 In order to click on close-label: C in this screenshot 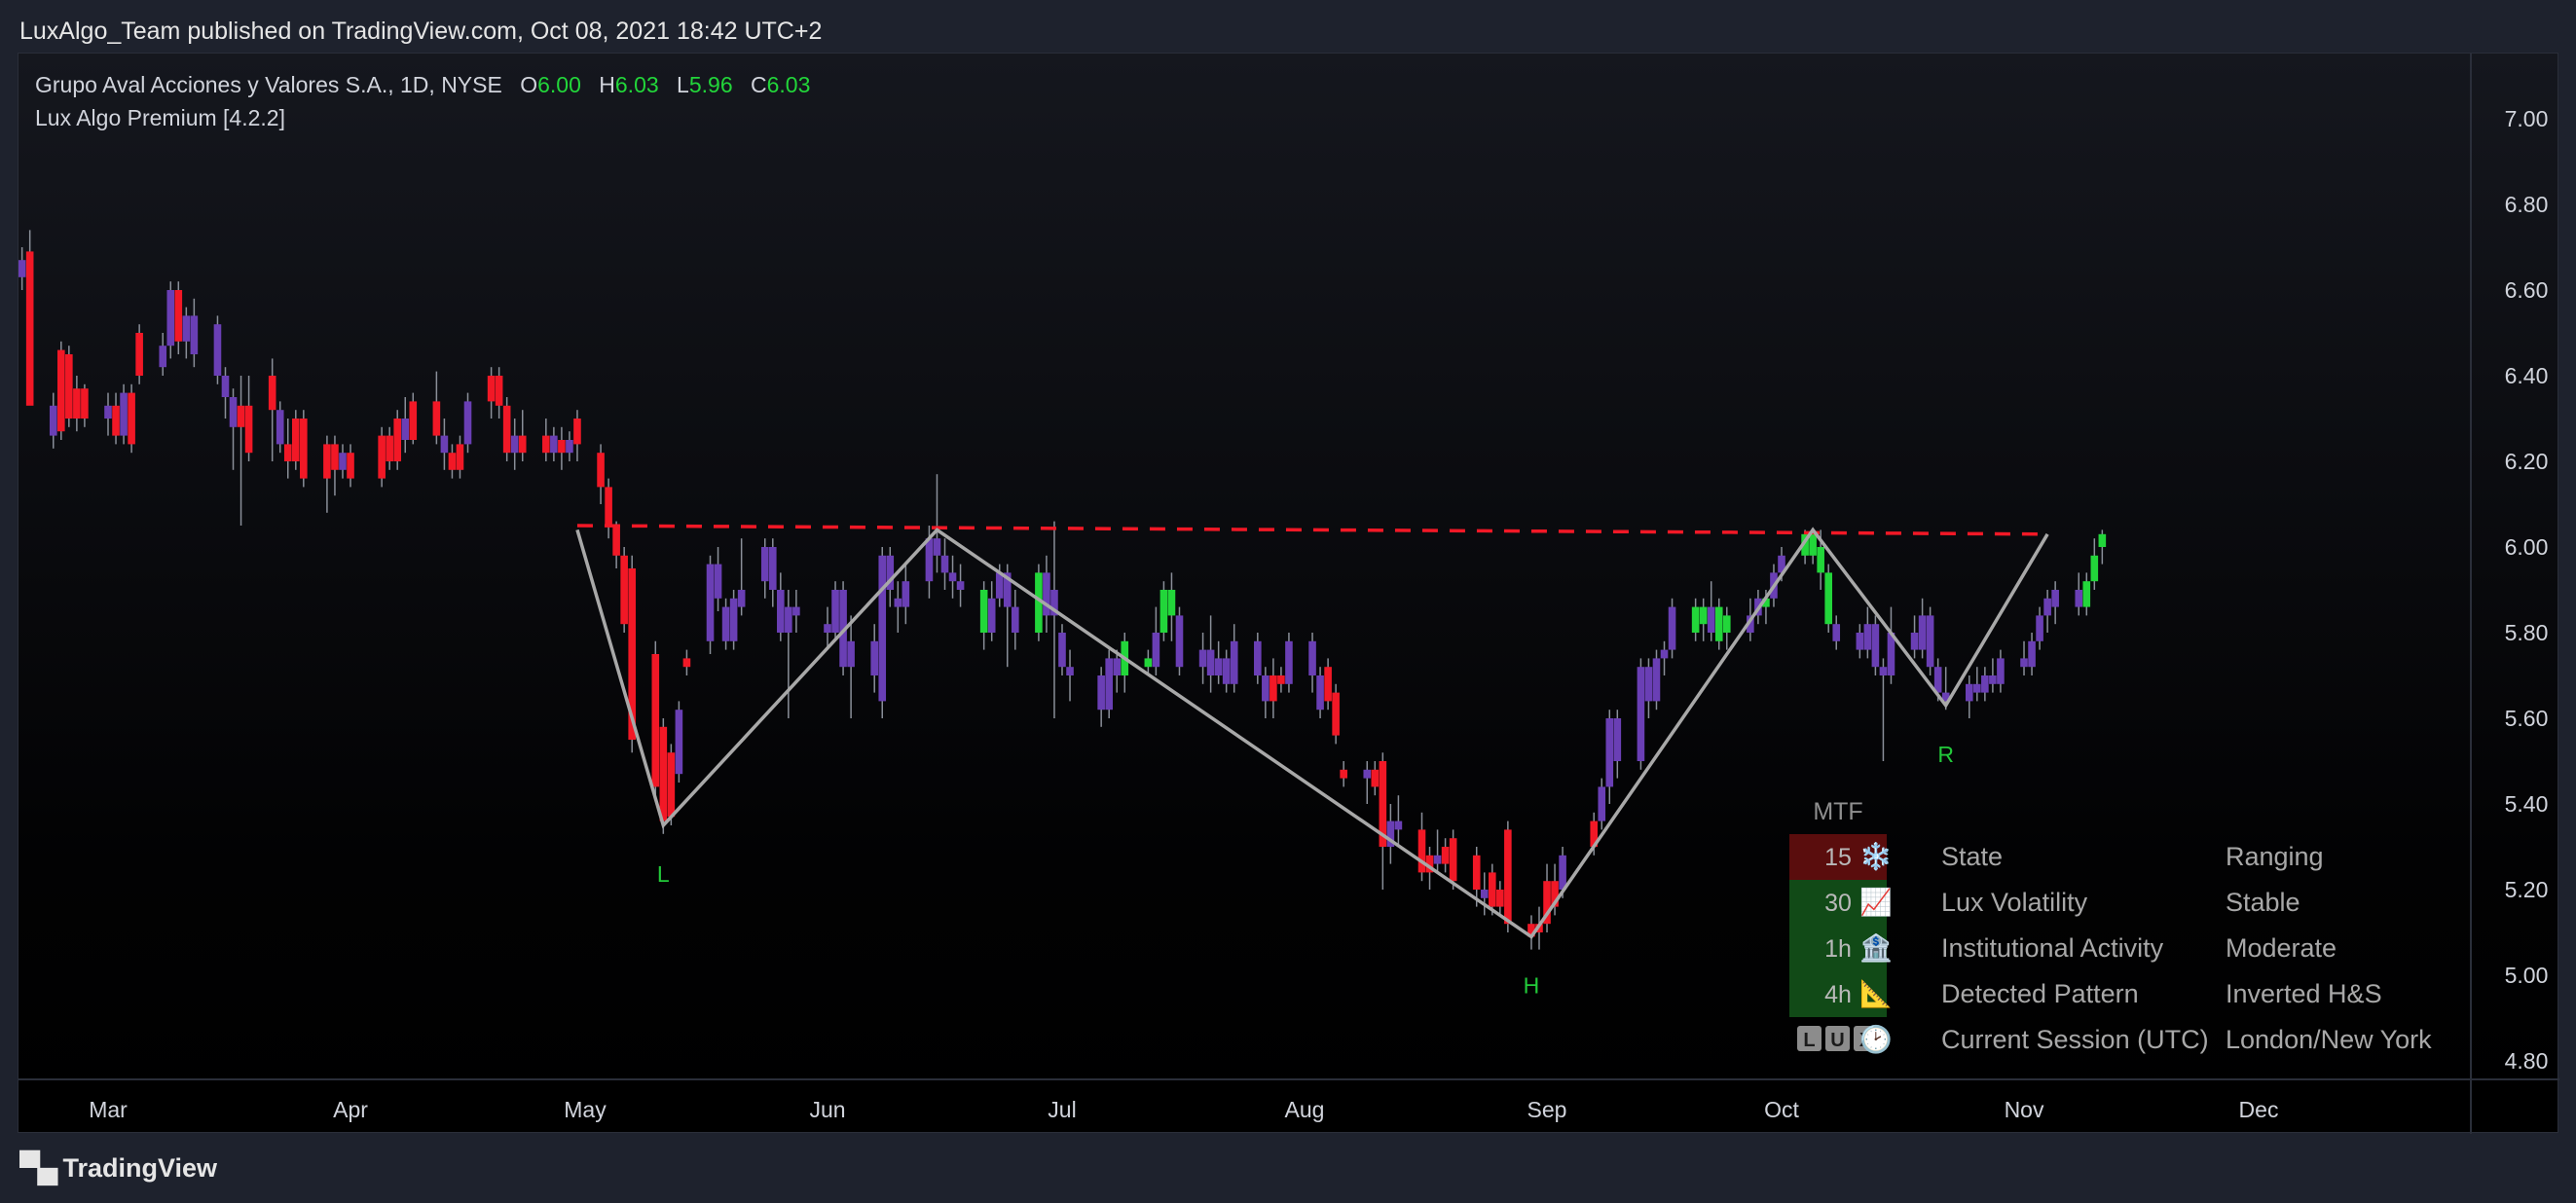, I will do `click(759, 84)`.